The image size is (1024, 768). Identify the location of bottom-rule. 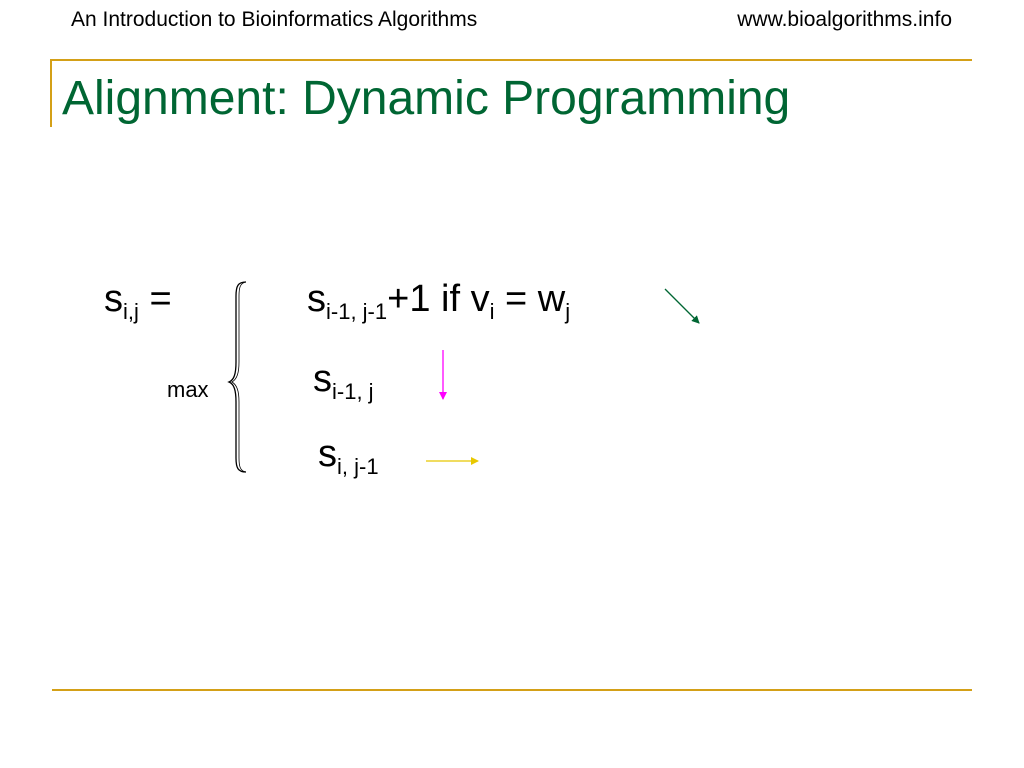
(512, 690).